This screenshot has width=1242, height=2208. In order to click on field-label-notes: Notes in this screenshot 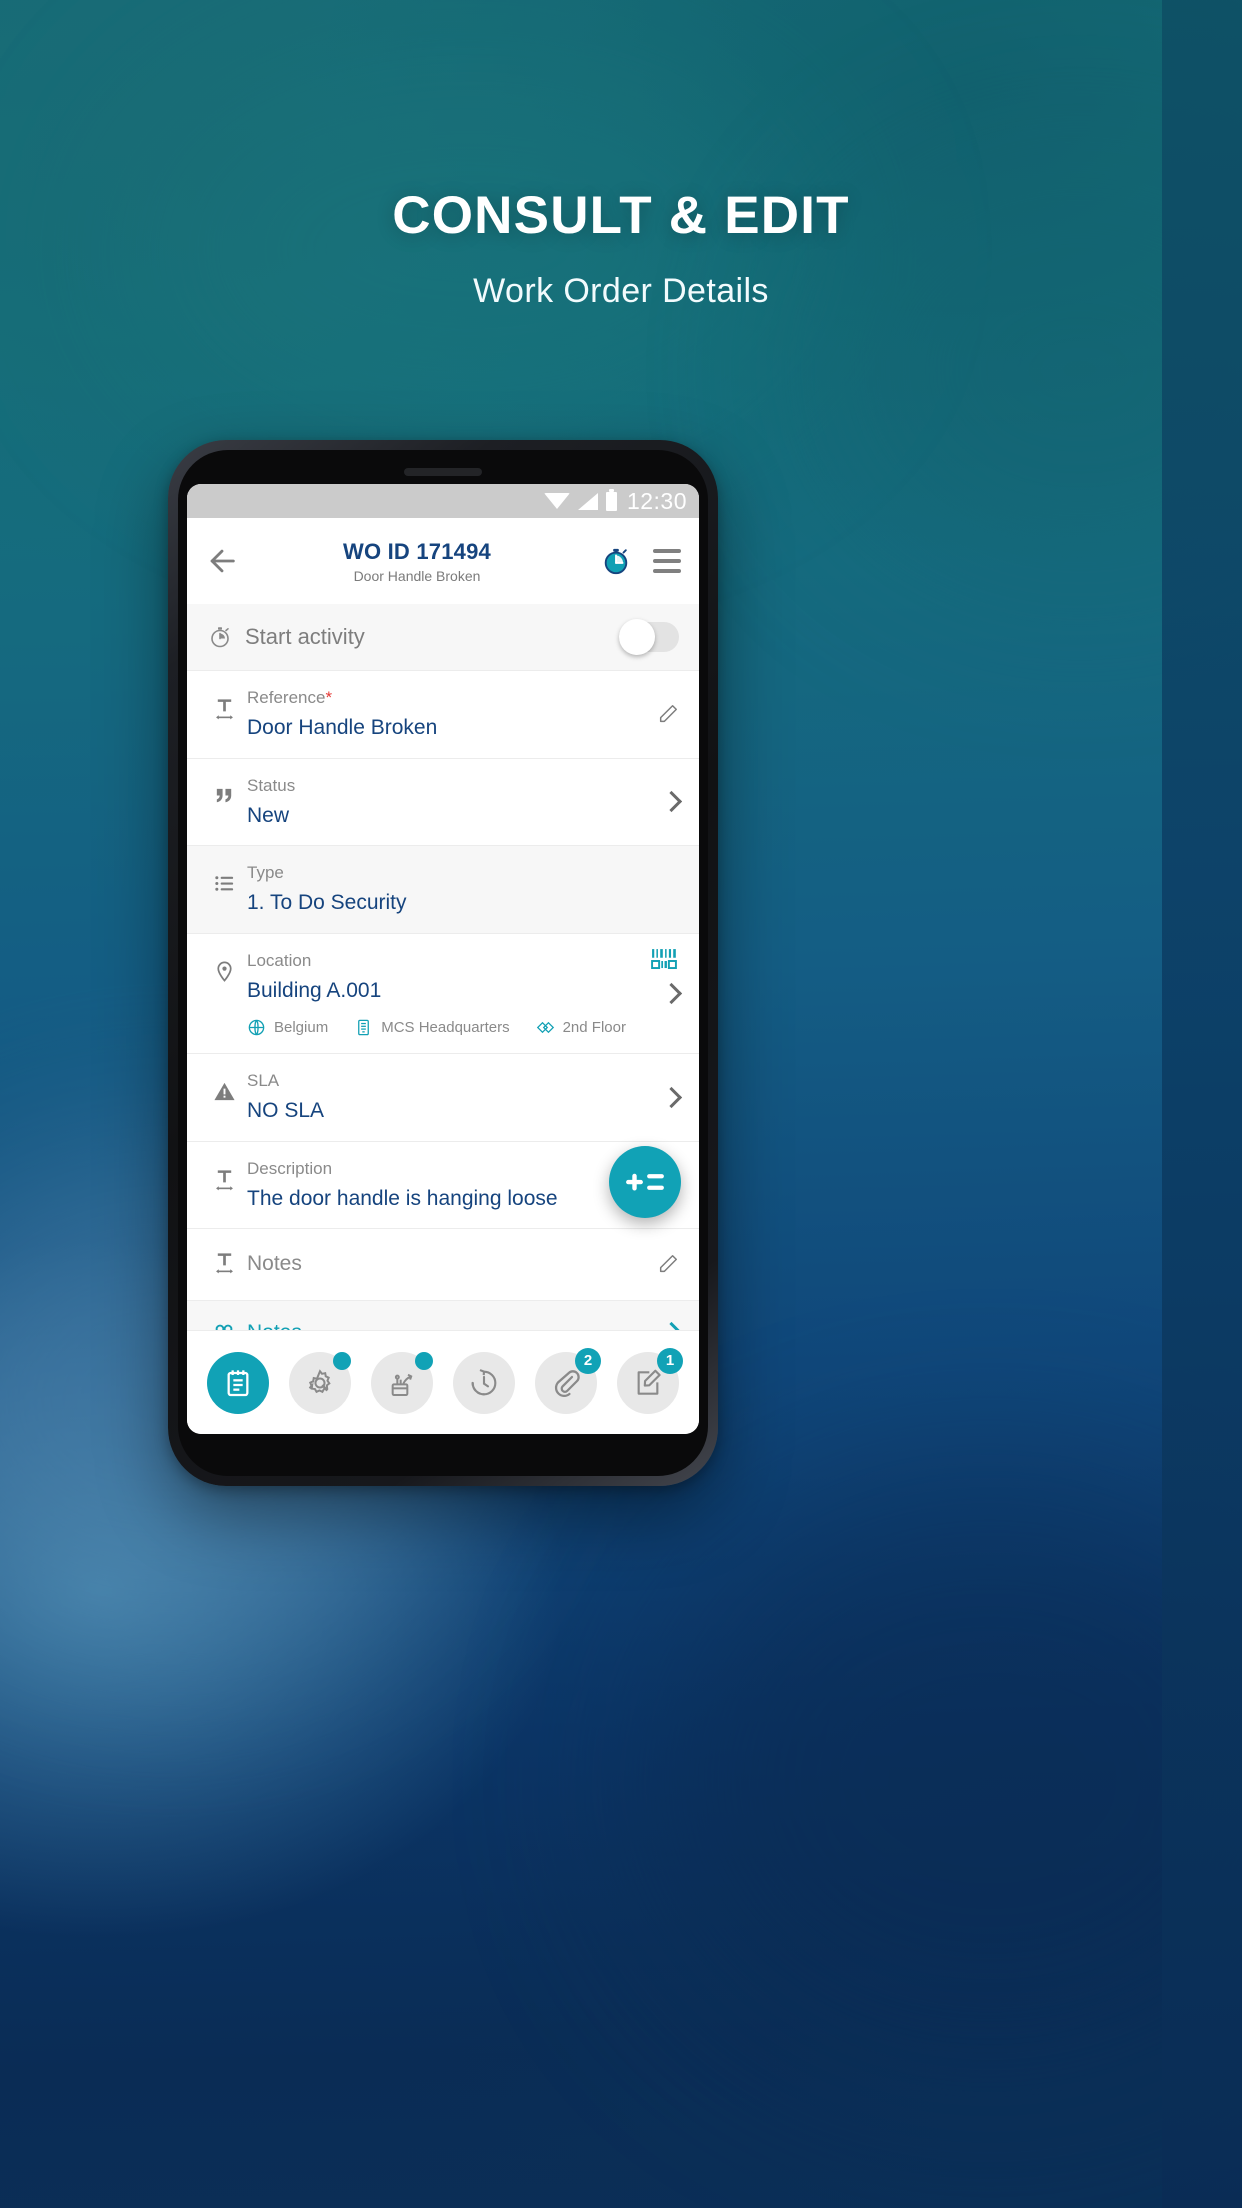, I will do `click(274, 1264)`.